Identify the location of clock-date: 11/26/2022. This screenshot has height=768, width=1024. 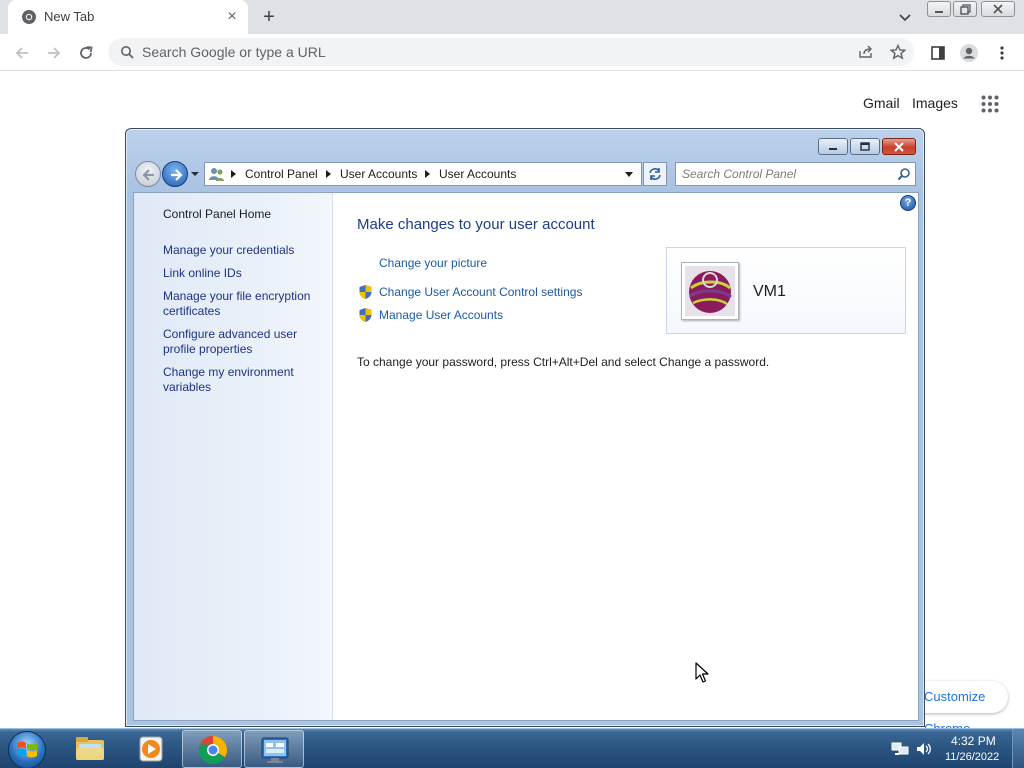
(972, 757).